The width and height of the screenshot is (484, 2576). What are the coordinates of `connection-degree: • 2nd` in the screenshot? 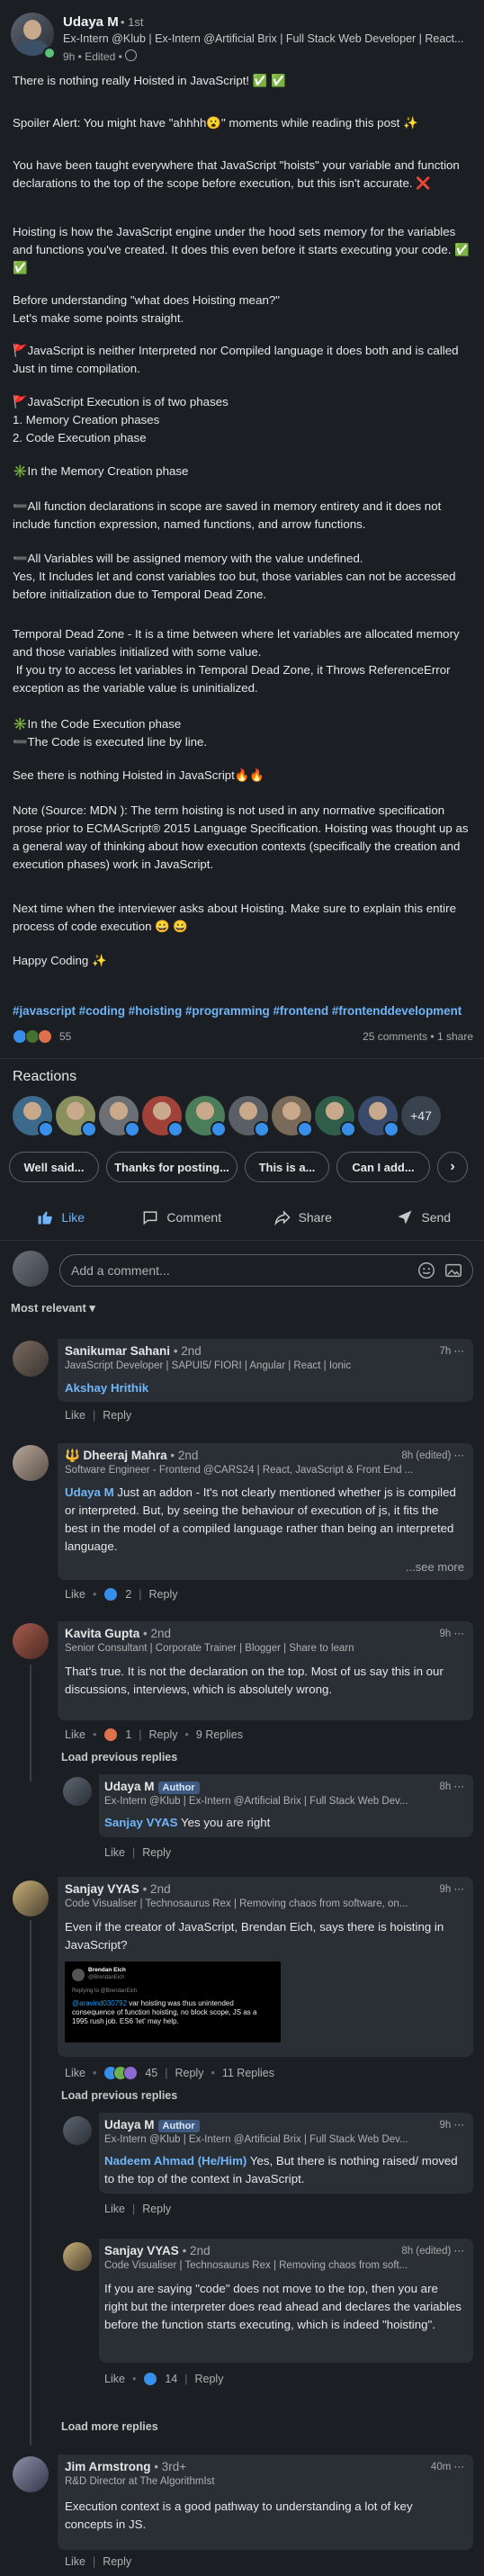 It's located at (156, 1889).